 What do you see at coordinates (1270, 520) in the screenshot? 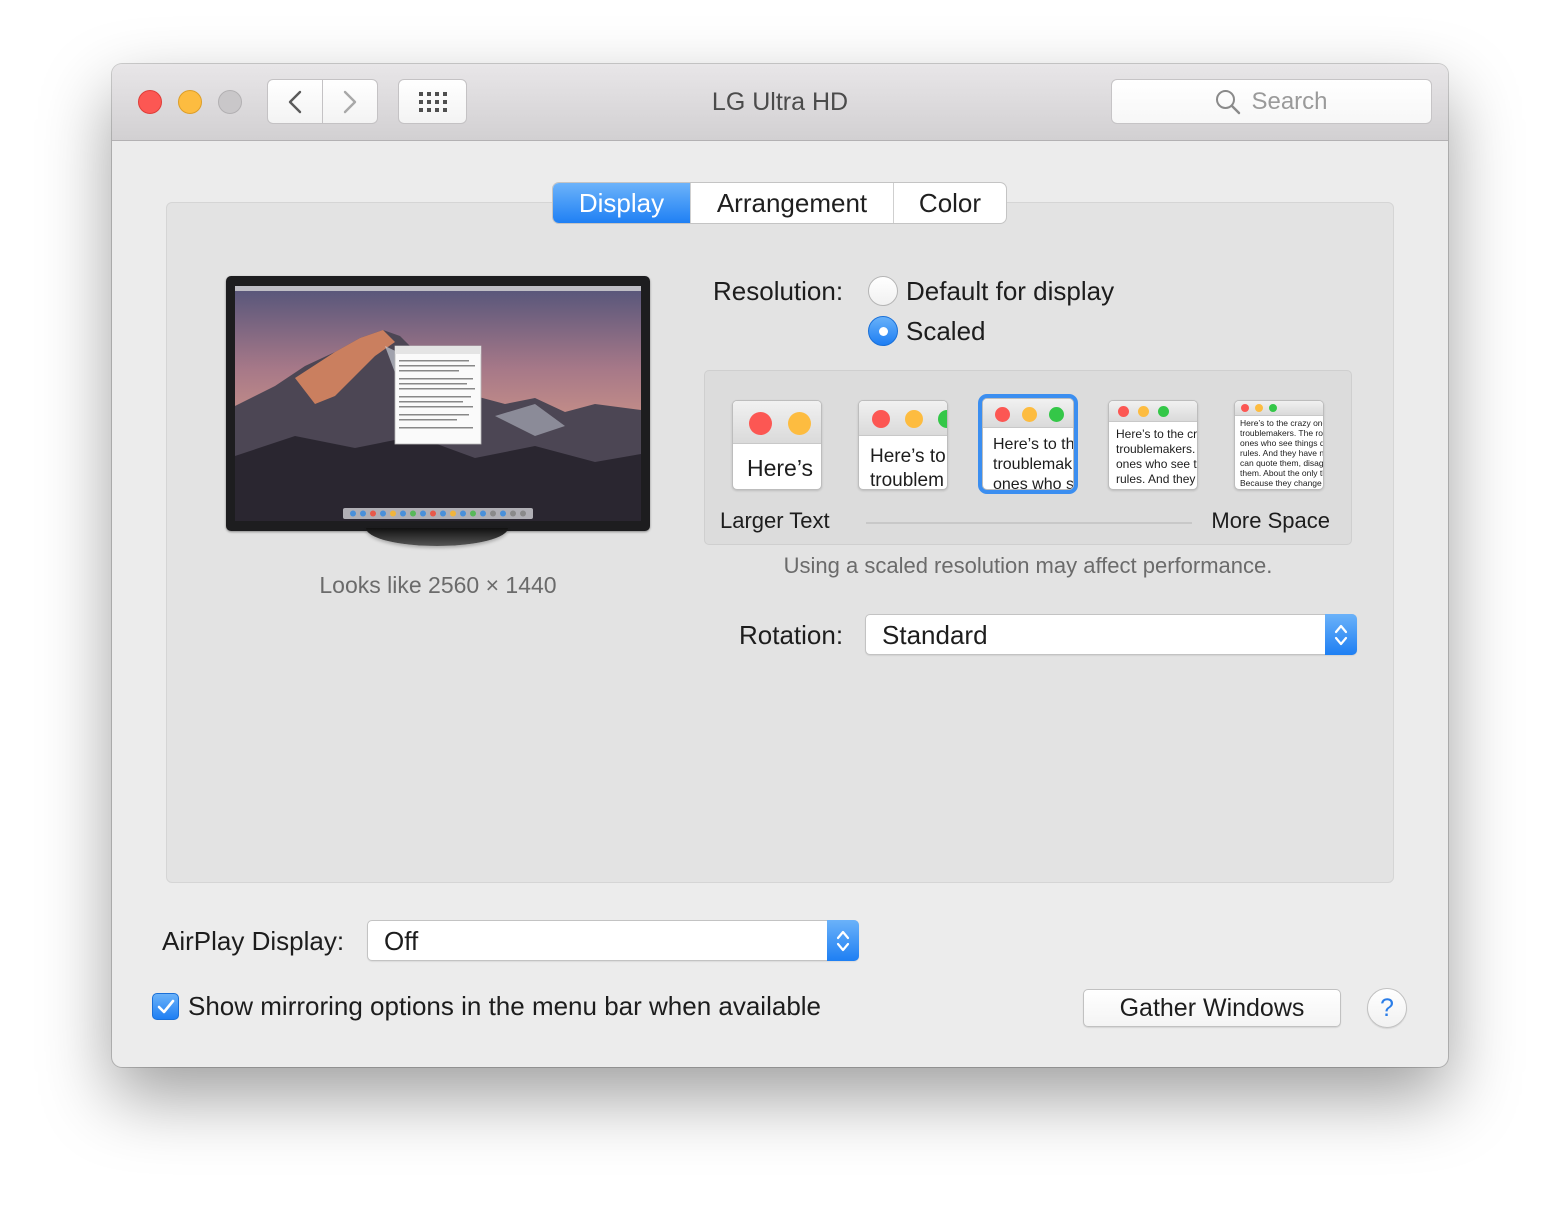
I see `more-space-label: More Space` at bounding box center [1270, 520].